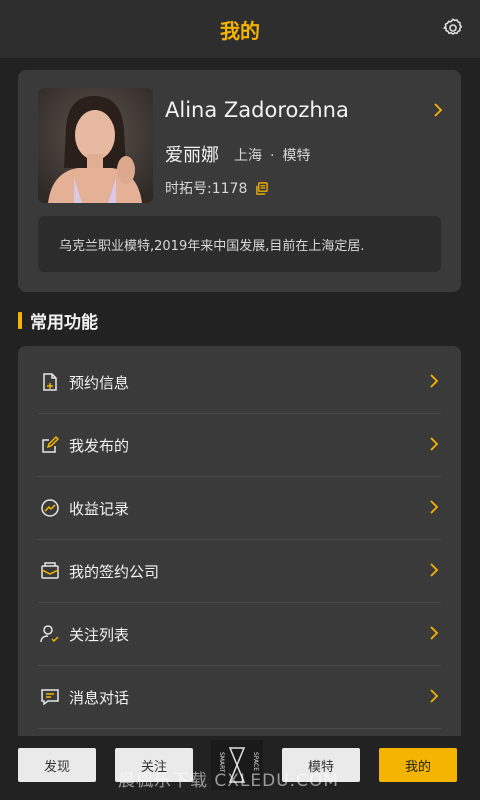 This screenshot has height=800, width=480. Describe the element at coordinates (228, 781) in the screenshot. I see `watermark: 晨楓乐下载 CXLEDU.COM` at that location.